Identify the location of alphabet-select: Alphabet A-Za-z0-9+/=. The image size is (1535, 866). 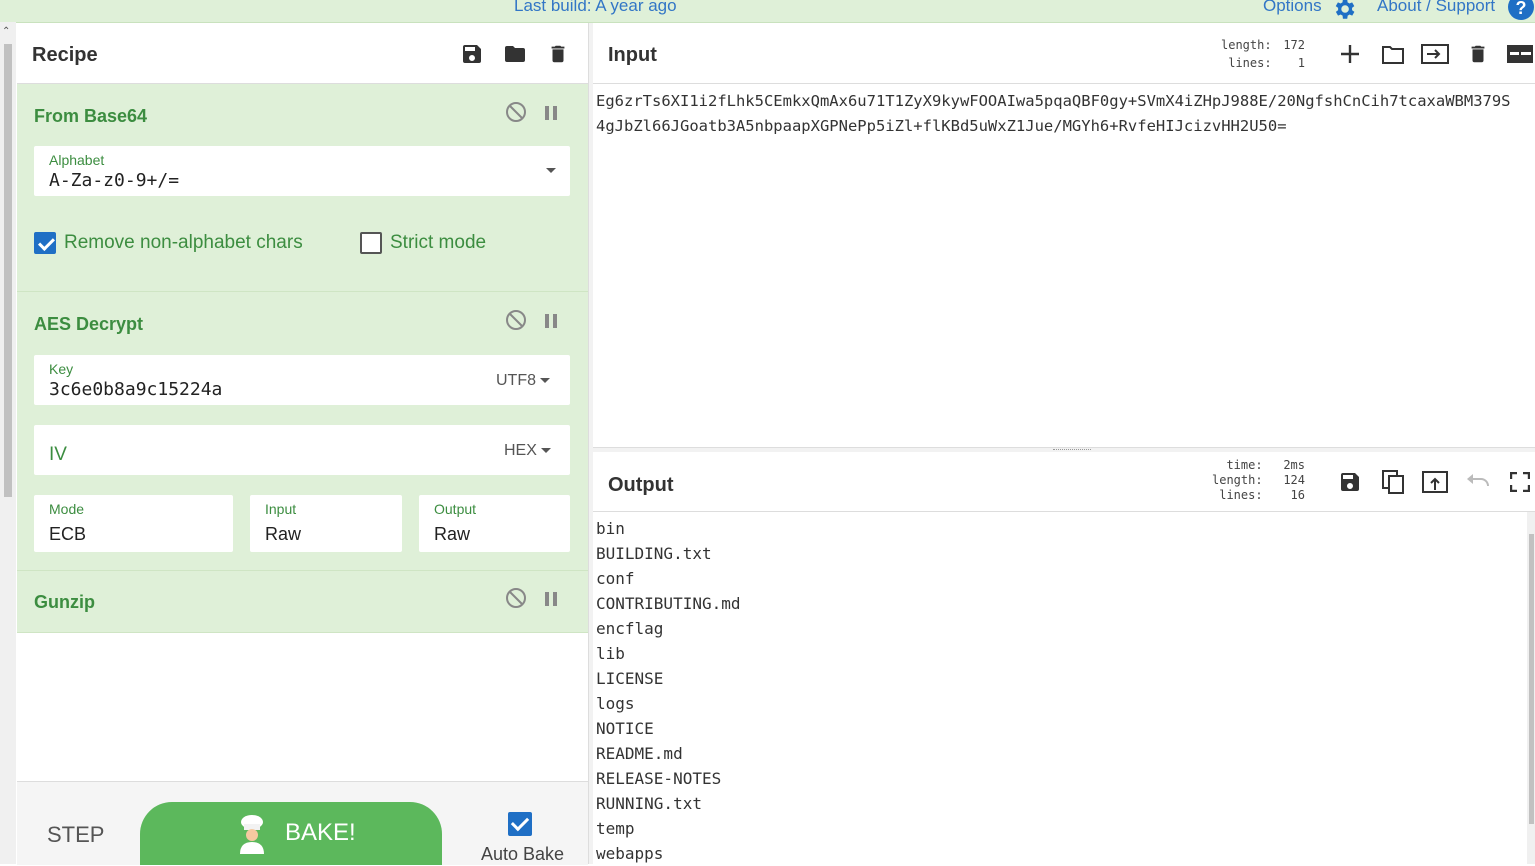
(302, 171).